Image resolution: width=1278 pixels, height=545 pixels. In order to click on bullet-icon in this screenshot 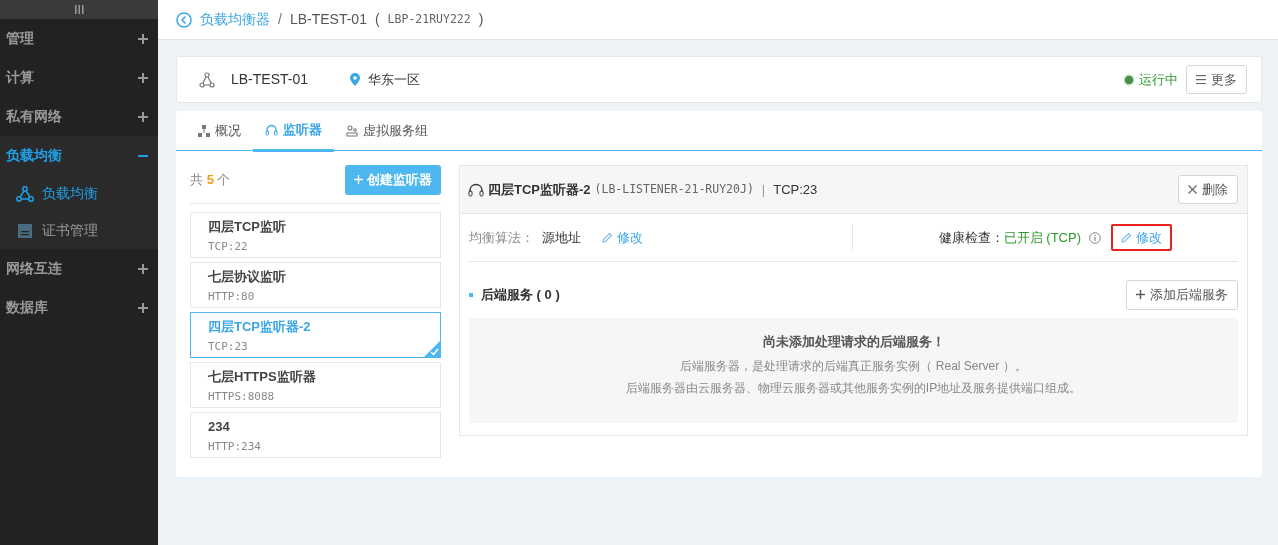, I will do `click(471, 294)`.